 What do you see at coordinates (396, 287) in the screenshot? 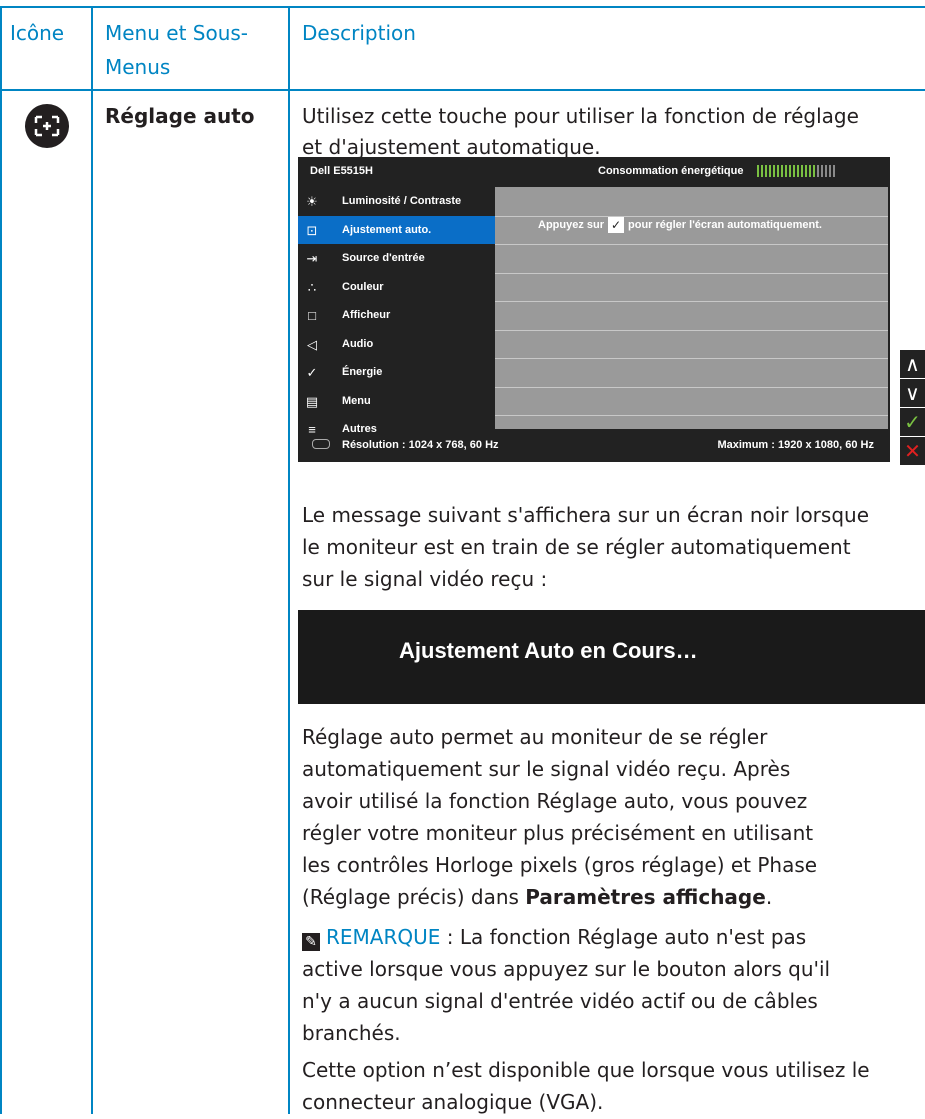
I see `osd-menu-item: ∴ Couleur` at bounding box center [396, 287].